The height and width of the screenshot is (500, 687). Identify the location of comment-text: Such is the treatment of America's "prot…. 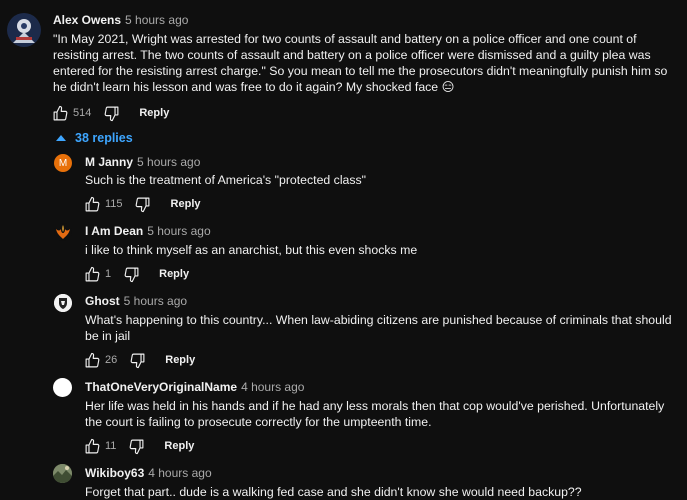
(226, 180).